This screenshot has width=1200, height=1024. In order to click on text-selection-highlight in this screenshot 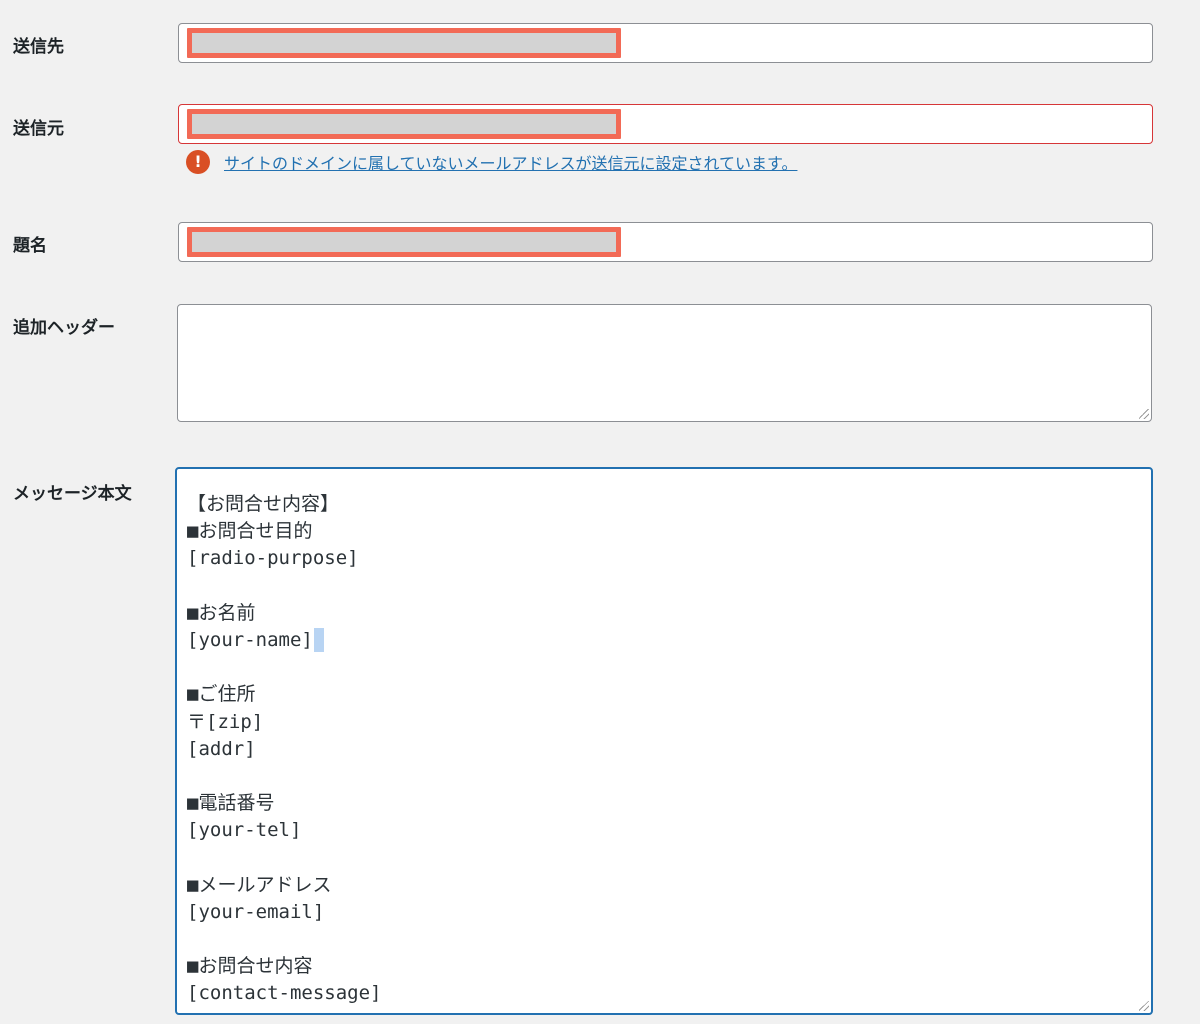, I will do `click(318, 640)`.